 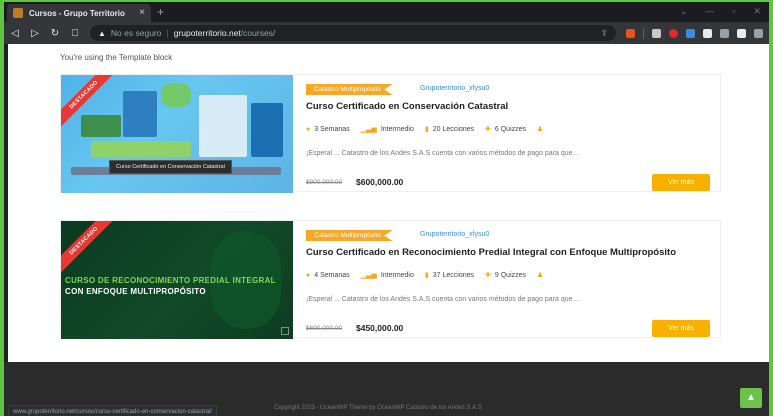 I want to click on wallet-icon, so click(x=741, y=33).